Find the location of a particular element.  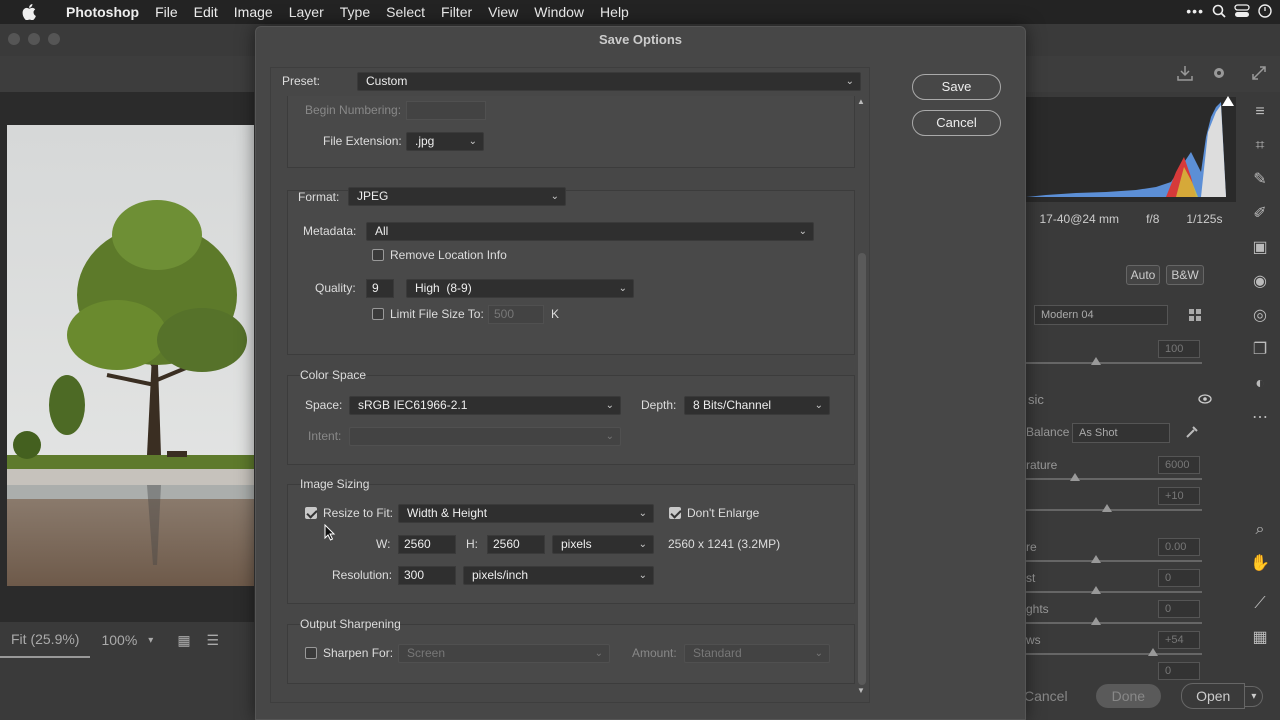

format-select: JPEG ⌄ is located at coordinates (457, 196).